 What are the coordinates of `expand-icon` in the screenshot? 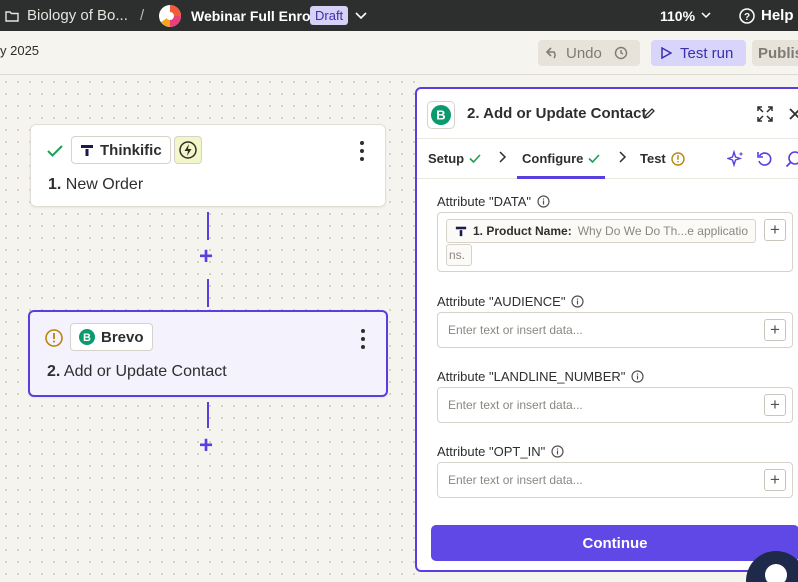 It's located at (765, 116).